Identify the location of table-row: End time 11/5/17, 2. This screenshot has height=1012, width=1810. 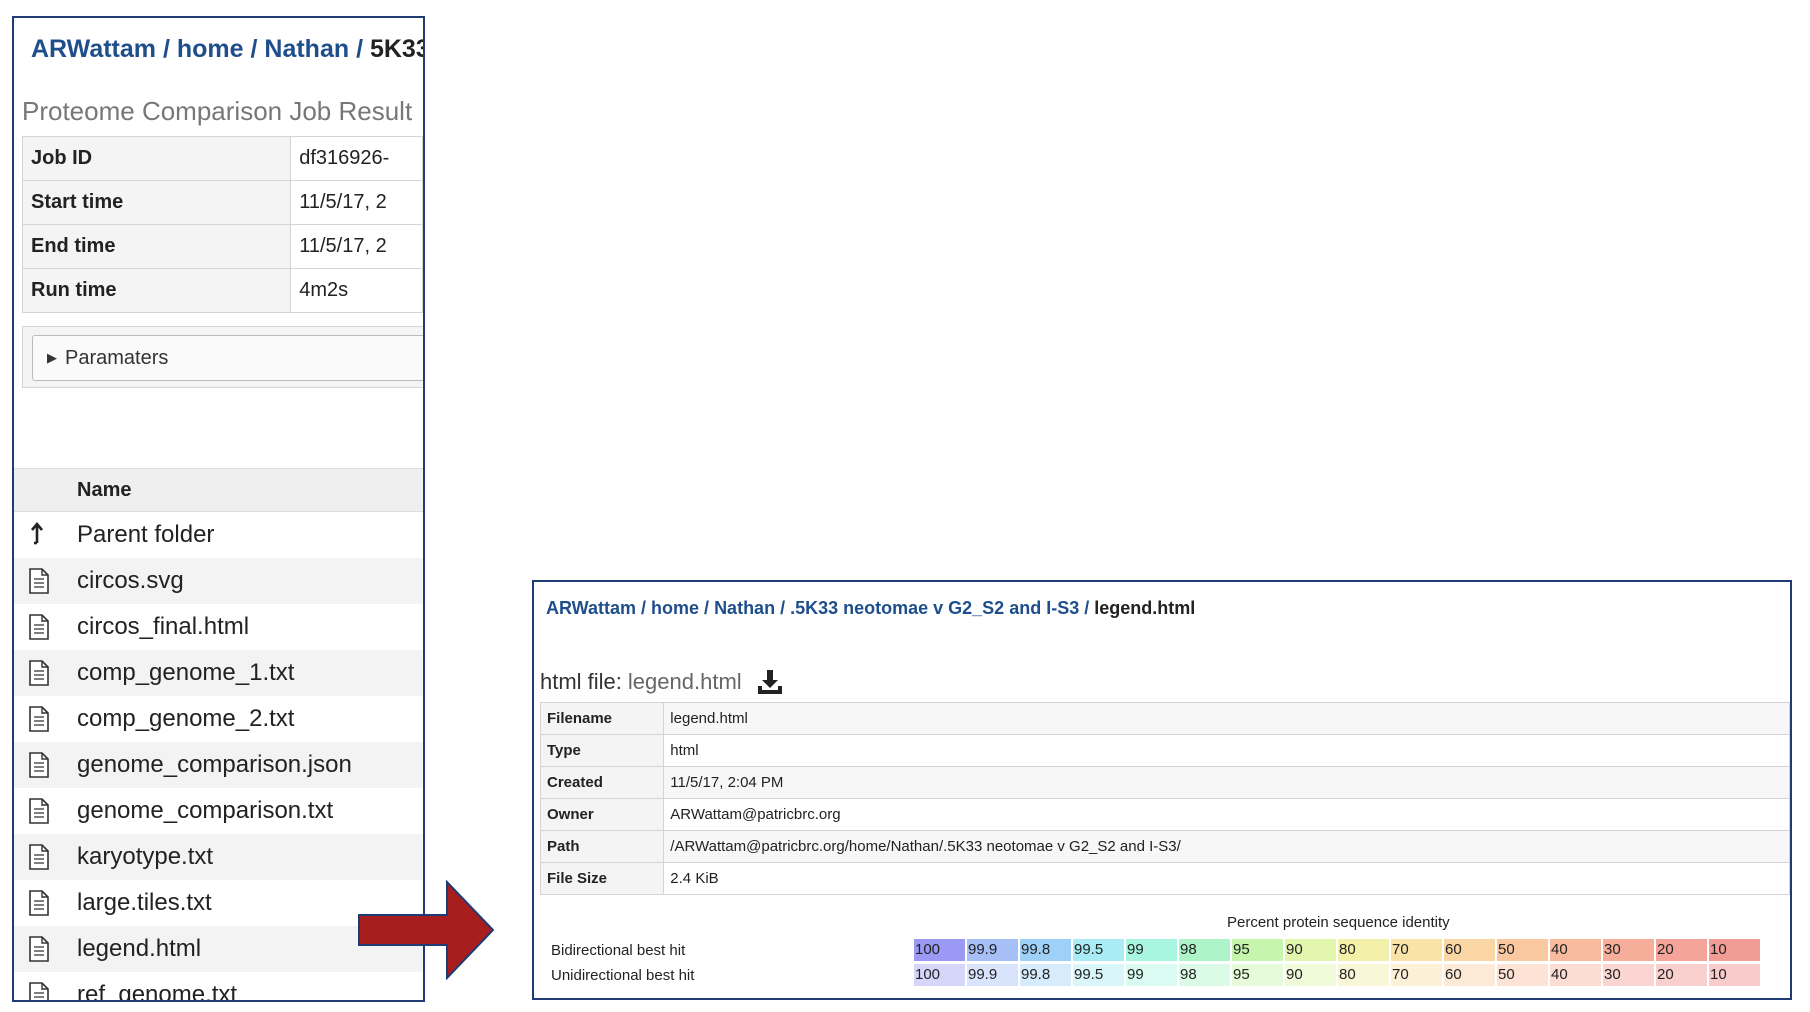
(222, 246).